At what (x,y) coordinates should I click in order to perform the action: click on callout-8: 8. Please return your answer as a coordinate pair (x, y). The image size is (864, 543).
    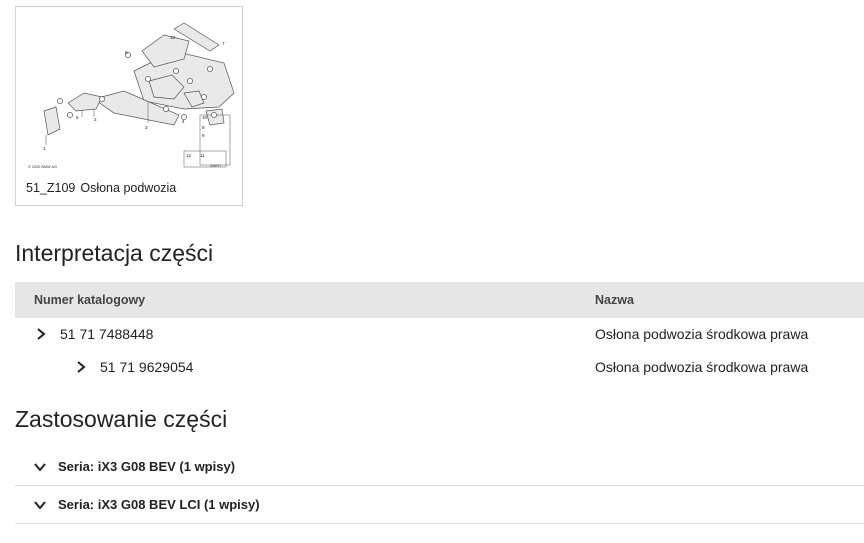
    Looking at the image, I should click on (203, 127).